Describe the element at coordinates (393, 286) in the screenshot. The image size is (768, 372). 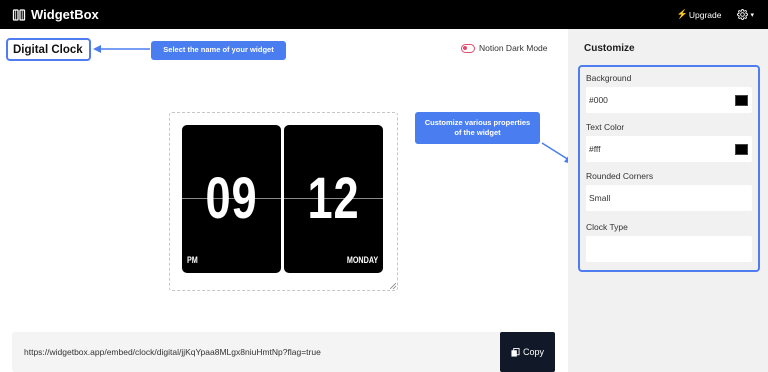
I see `resize-handle-icon` at that location.